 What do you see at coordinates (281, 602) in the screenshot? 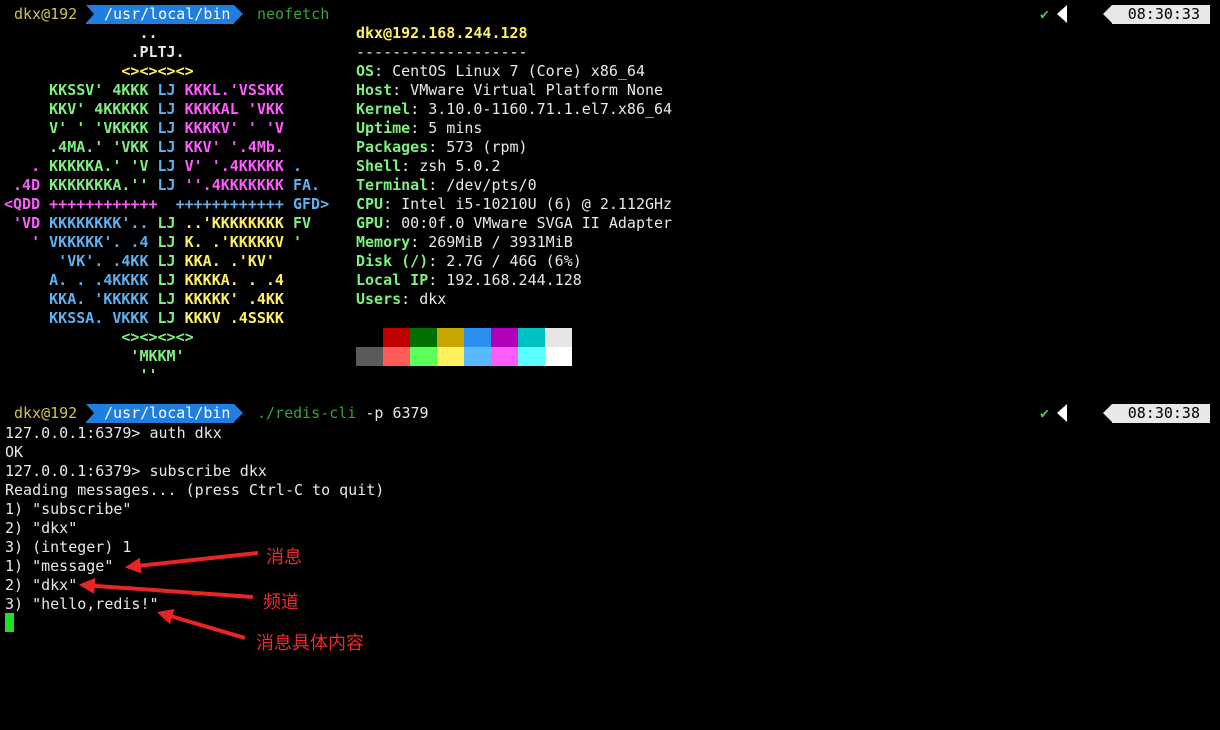
I see `annotation-channel: 频道` at bounding box center [281, 602].